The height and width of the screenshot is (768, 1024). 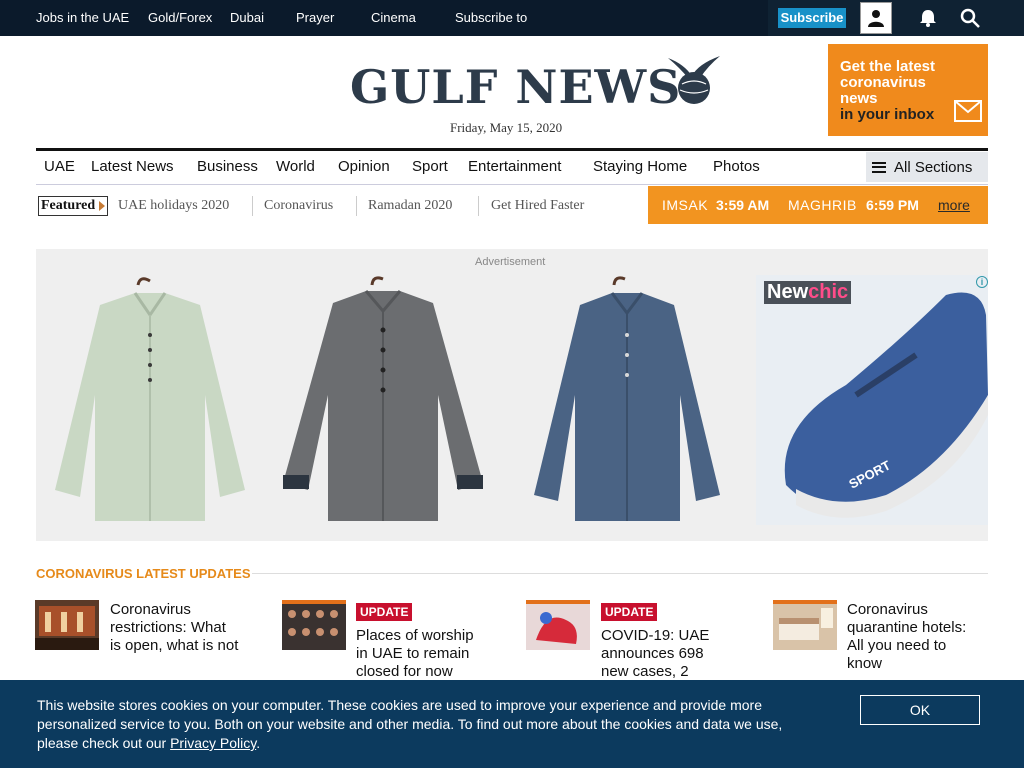 I want to click on all-sections-button: All Sections, so click(x=927, y=167).